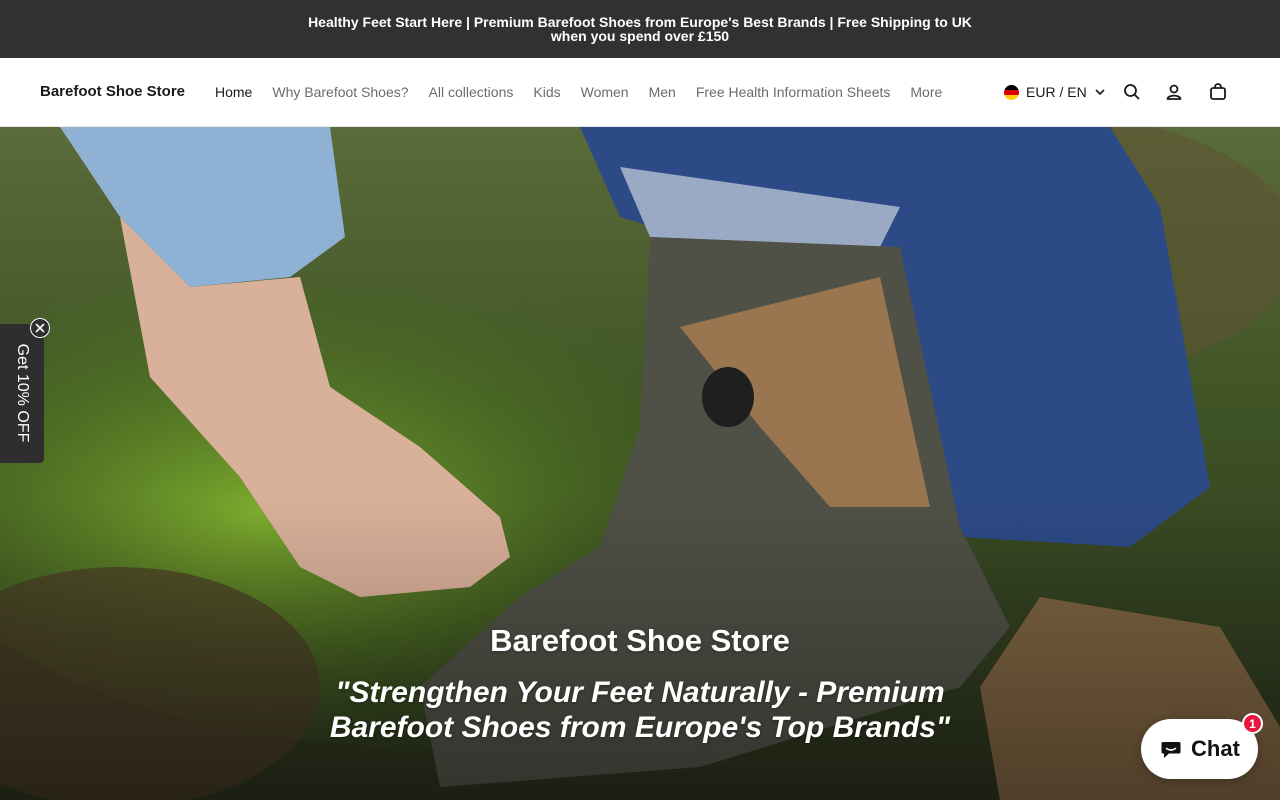 This screenshot has height=800, width=1280. What do you see at coordinates (640, 640) in the screenshot?
I see `hero-title: Barefoot Shoe Store` at bounding box center [640, 640].